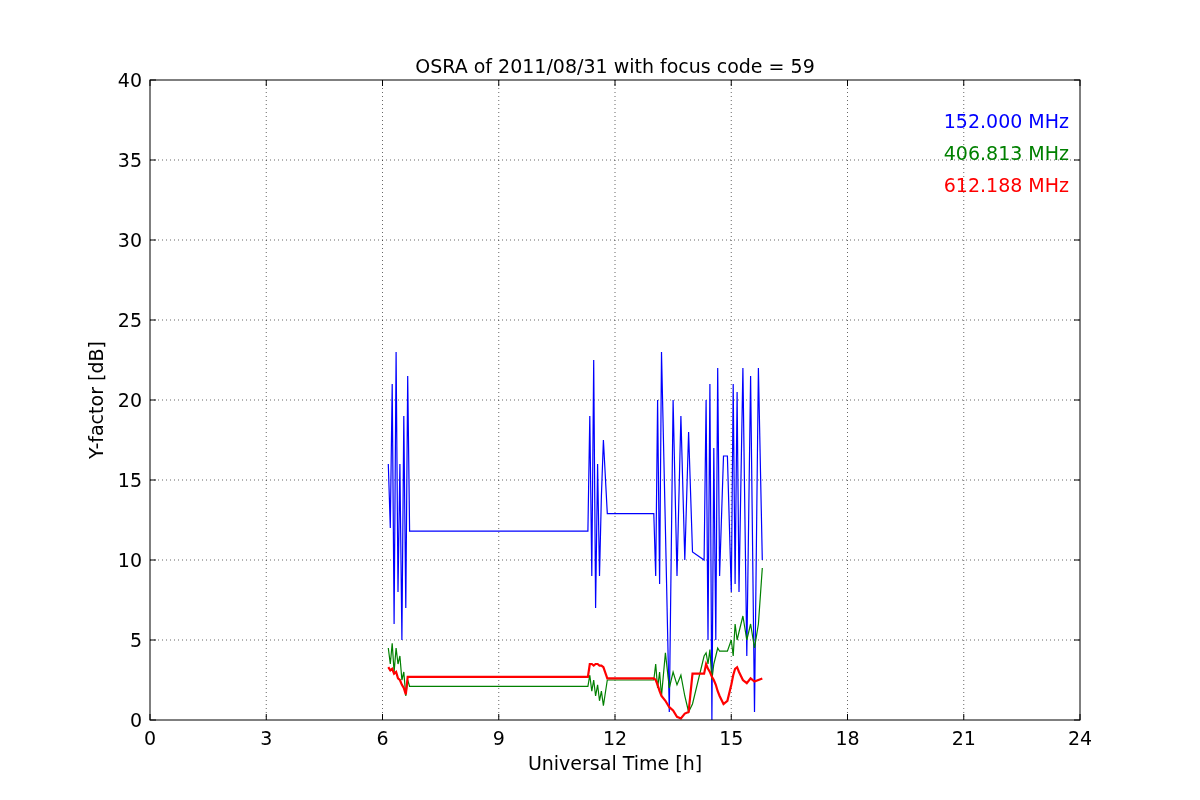  What do you see at coordinates (135, 640) in the screenshot?
I see `tick-label: 5` at bounding box center [135, 640].